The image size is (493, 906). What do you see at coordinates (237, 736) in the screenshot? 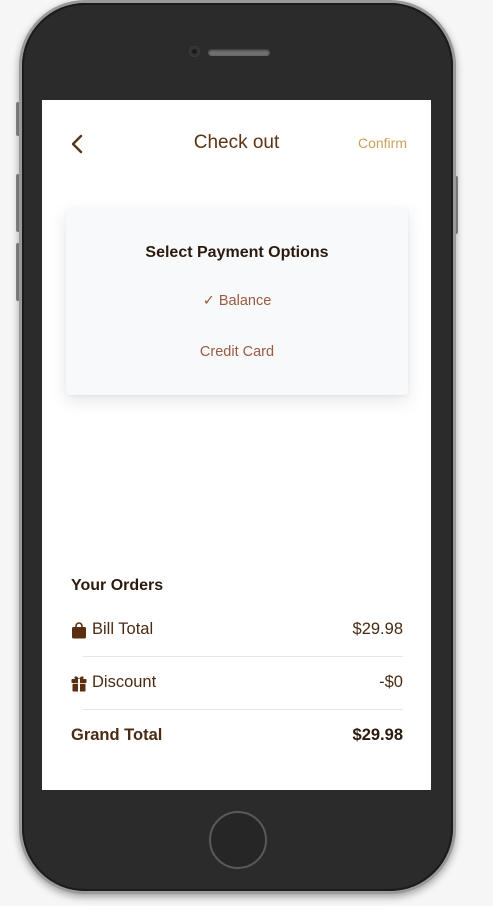
I see `grand-total-row: Grand Total $29.98` at bounding box center [237, 736].